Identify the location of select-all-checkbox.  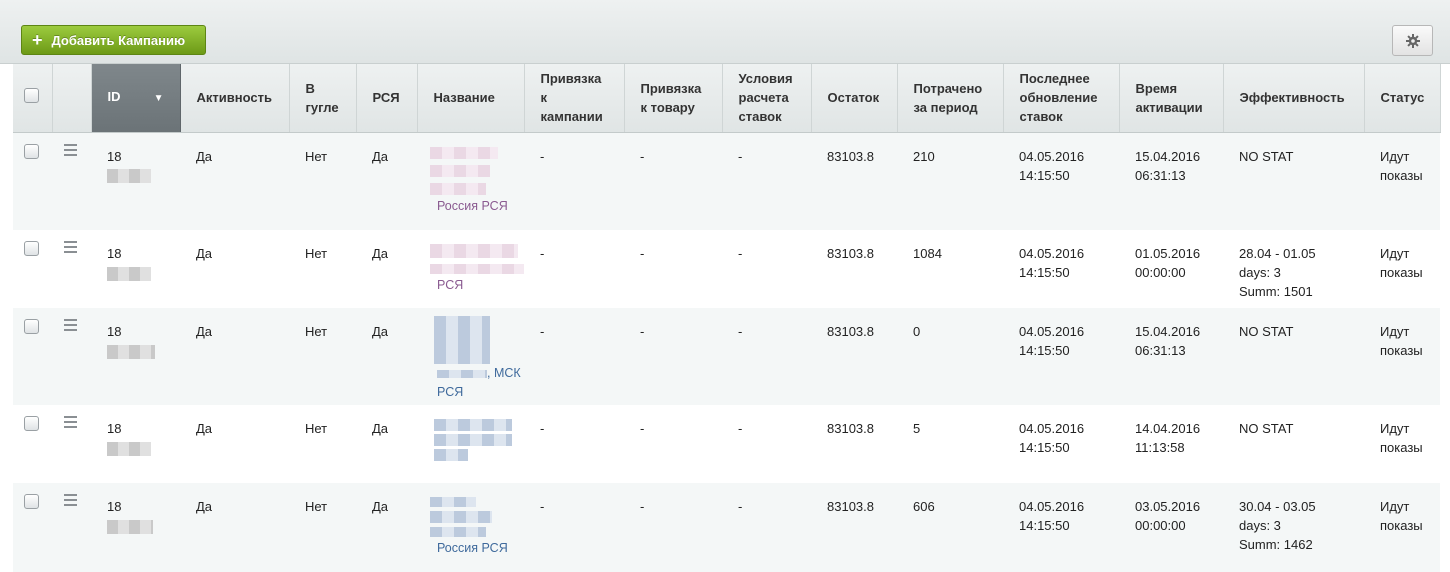
(31, 95).